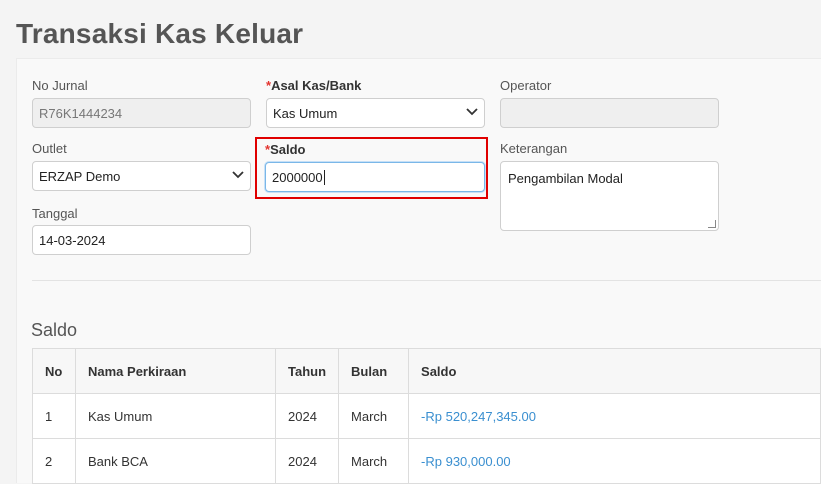 The image size is (821, 484). I want to click on tanggal-label: Tanggal, so click(55, 213).